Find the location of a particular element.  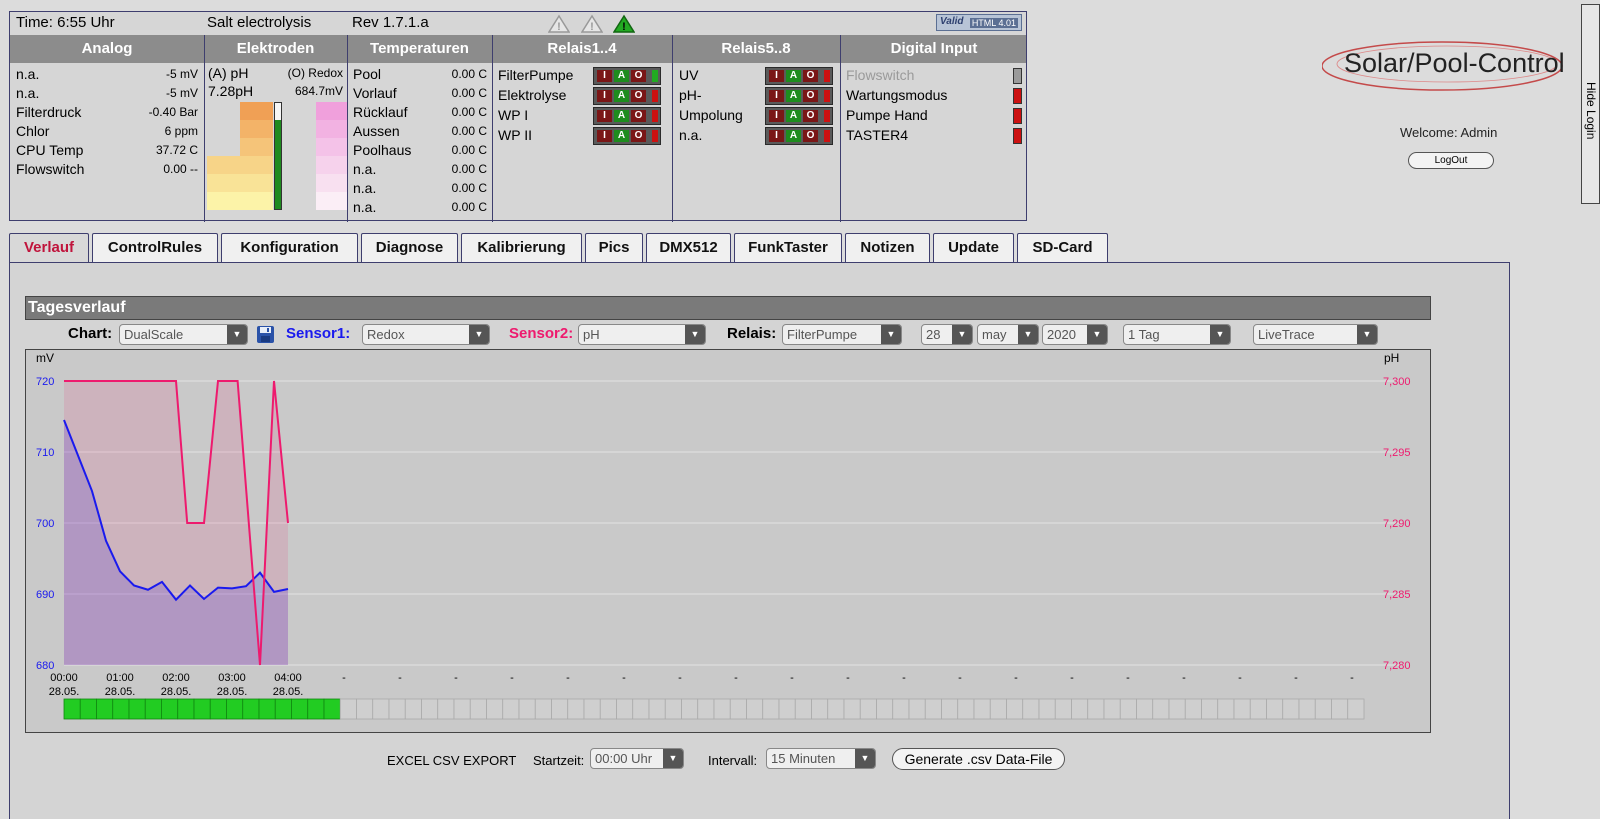

day-select: 28 ▼ is located at coordinates (947, 334).